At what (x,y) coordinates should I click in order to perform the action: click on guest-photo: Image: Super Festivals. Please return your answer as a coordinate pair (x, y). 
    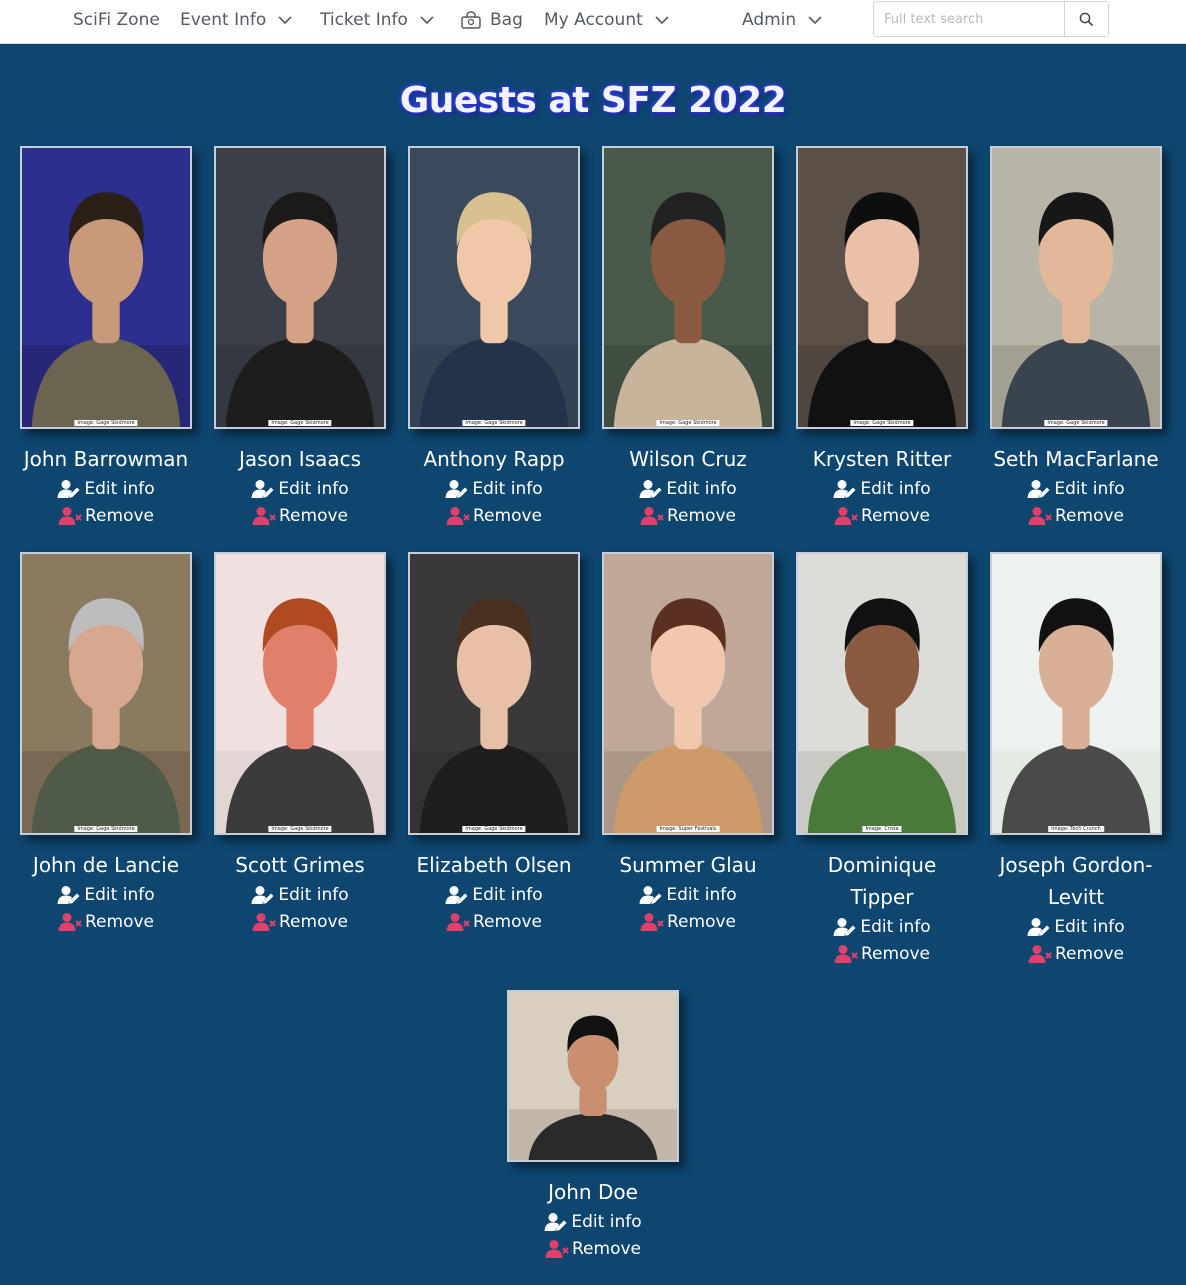
    Looking at the image, I should click on (688, 693).